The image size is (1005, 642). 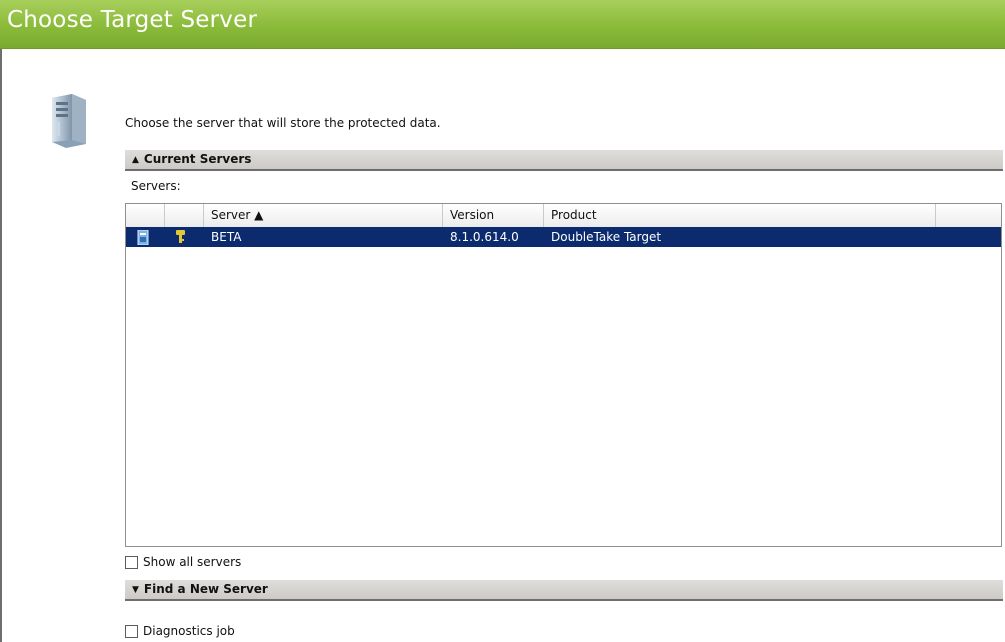 I want to click on table-row: BETA 8.1.0.614.0 DoubleTake Target, so click(x=563, y=237).